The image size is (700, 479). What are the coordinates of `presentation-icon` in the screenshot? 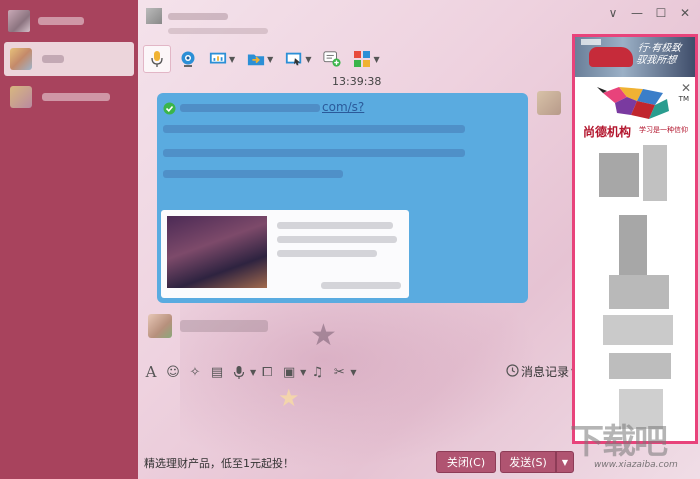 It's located at (218, 59).